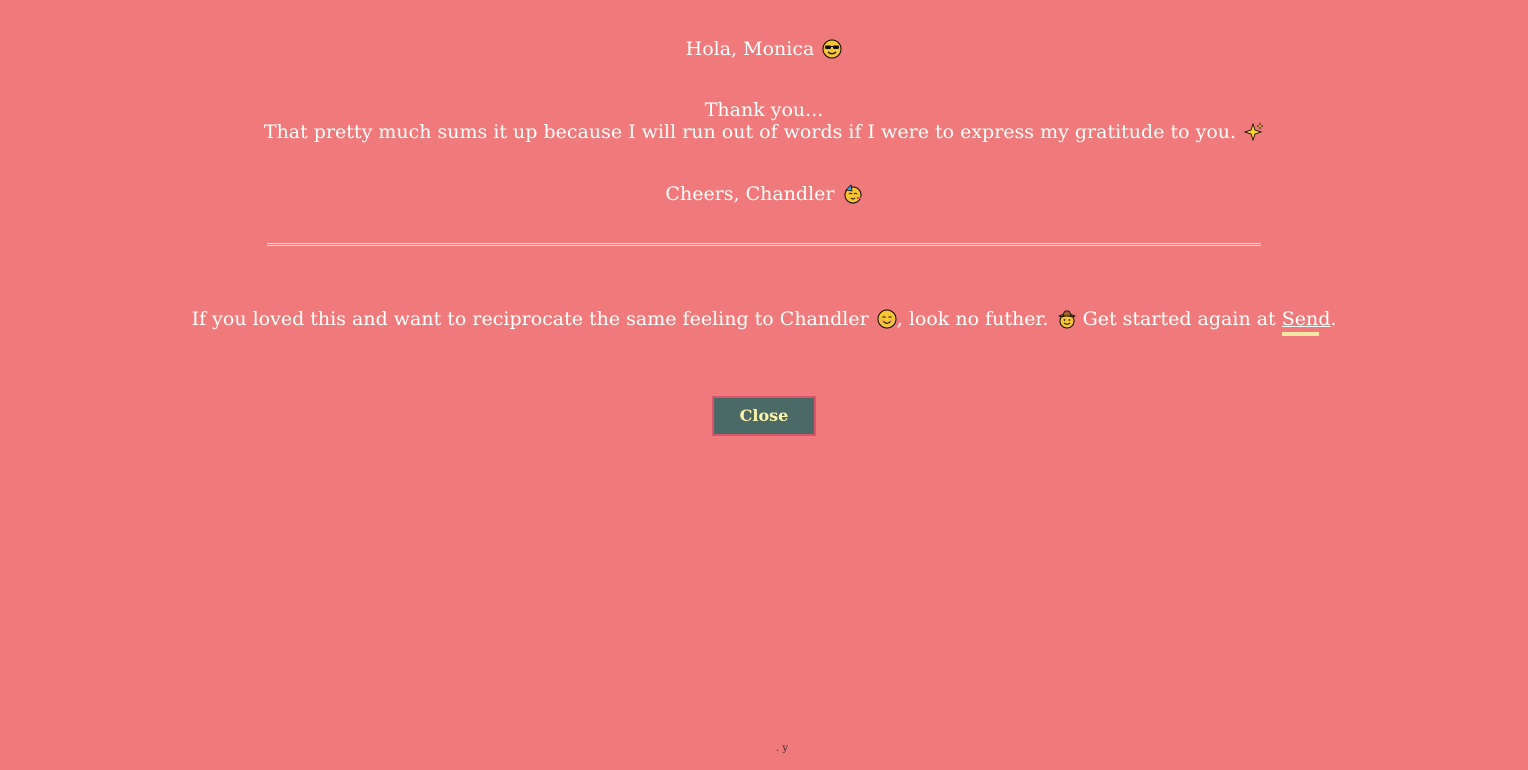  I want to click on footer-text: . y, so click(782, 748).